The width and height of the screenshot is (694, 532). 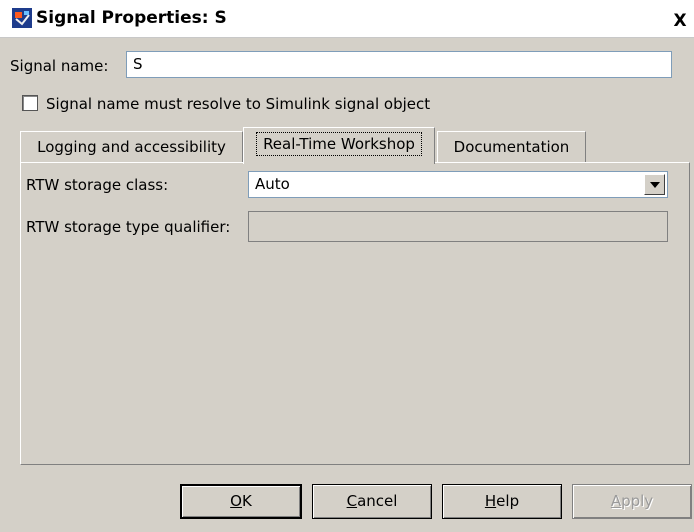 I want to click on ok-button: OK, so click(x=241, y=501).